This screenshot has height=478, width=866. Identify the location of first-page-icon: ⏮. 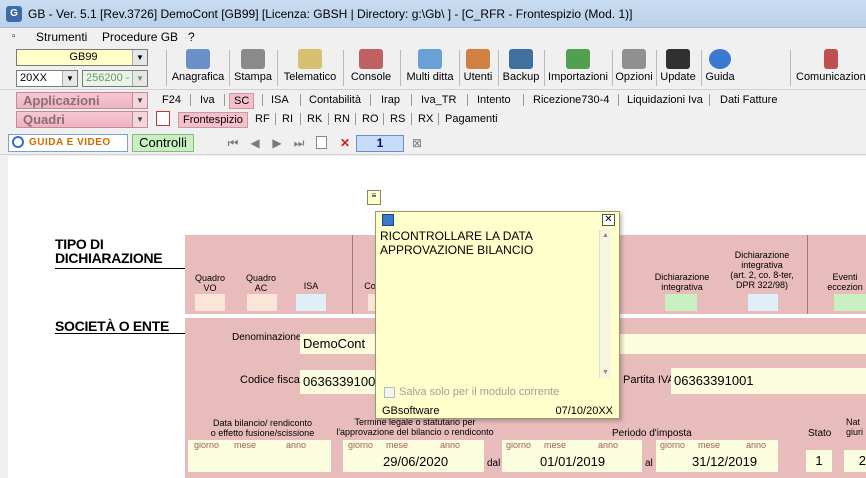
(233, 143).